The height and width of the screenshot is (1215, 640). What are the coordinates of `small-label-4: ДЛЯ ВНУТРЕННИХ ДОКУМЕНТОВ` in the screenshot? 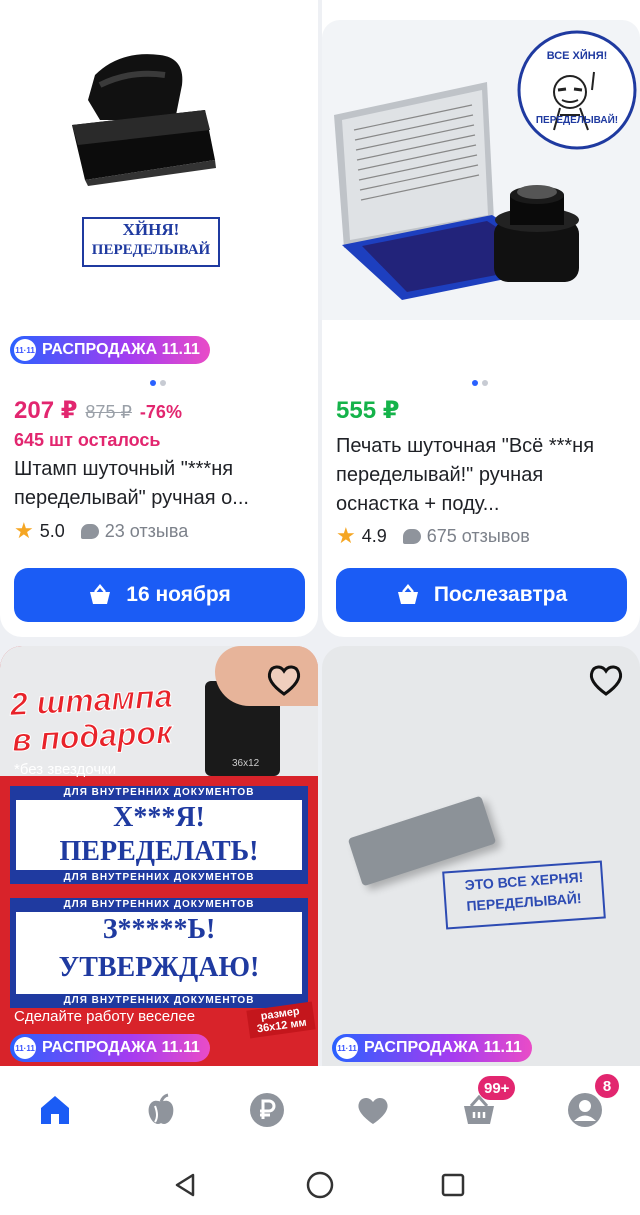 It's located at (159, 1000).